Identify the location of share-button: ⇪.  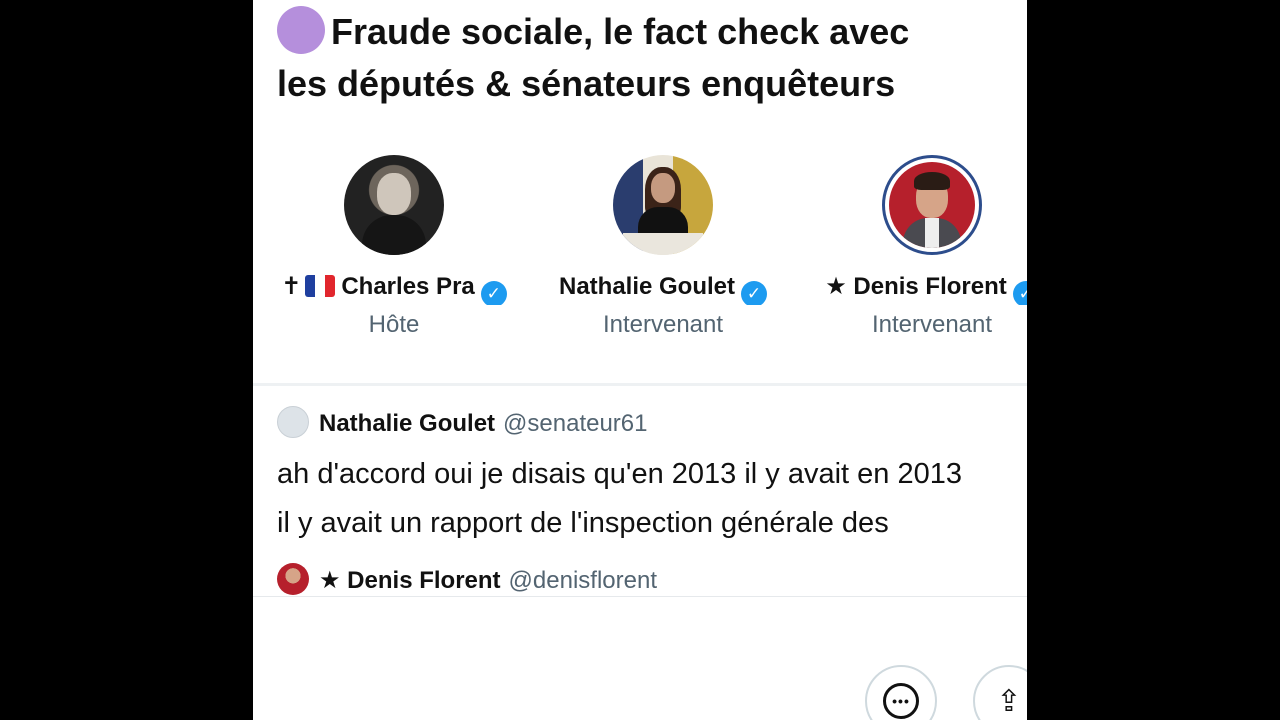
(1000, 692).